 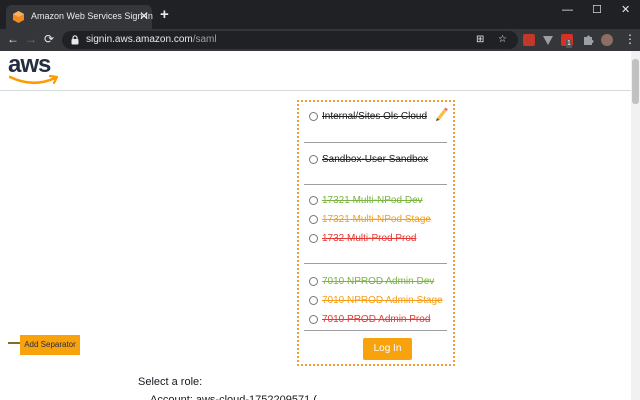 What do you see at coordinates (376, 219) in the screenshot?
I see `role-label: 17321 Multi-NPod Stage` at bounding box center [376, 219].